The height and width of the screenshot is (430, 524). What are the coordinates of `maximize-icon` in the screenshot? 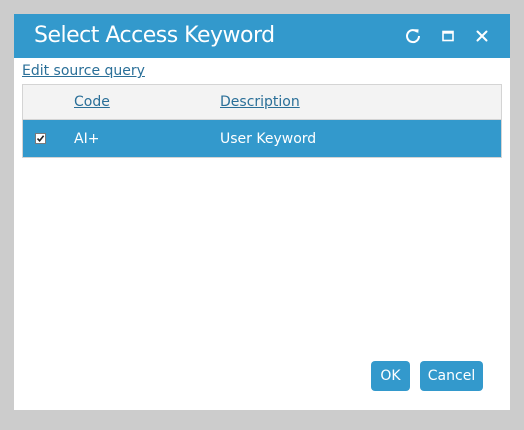 It's located at (448, 36).